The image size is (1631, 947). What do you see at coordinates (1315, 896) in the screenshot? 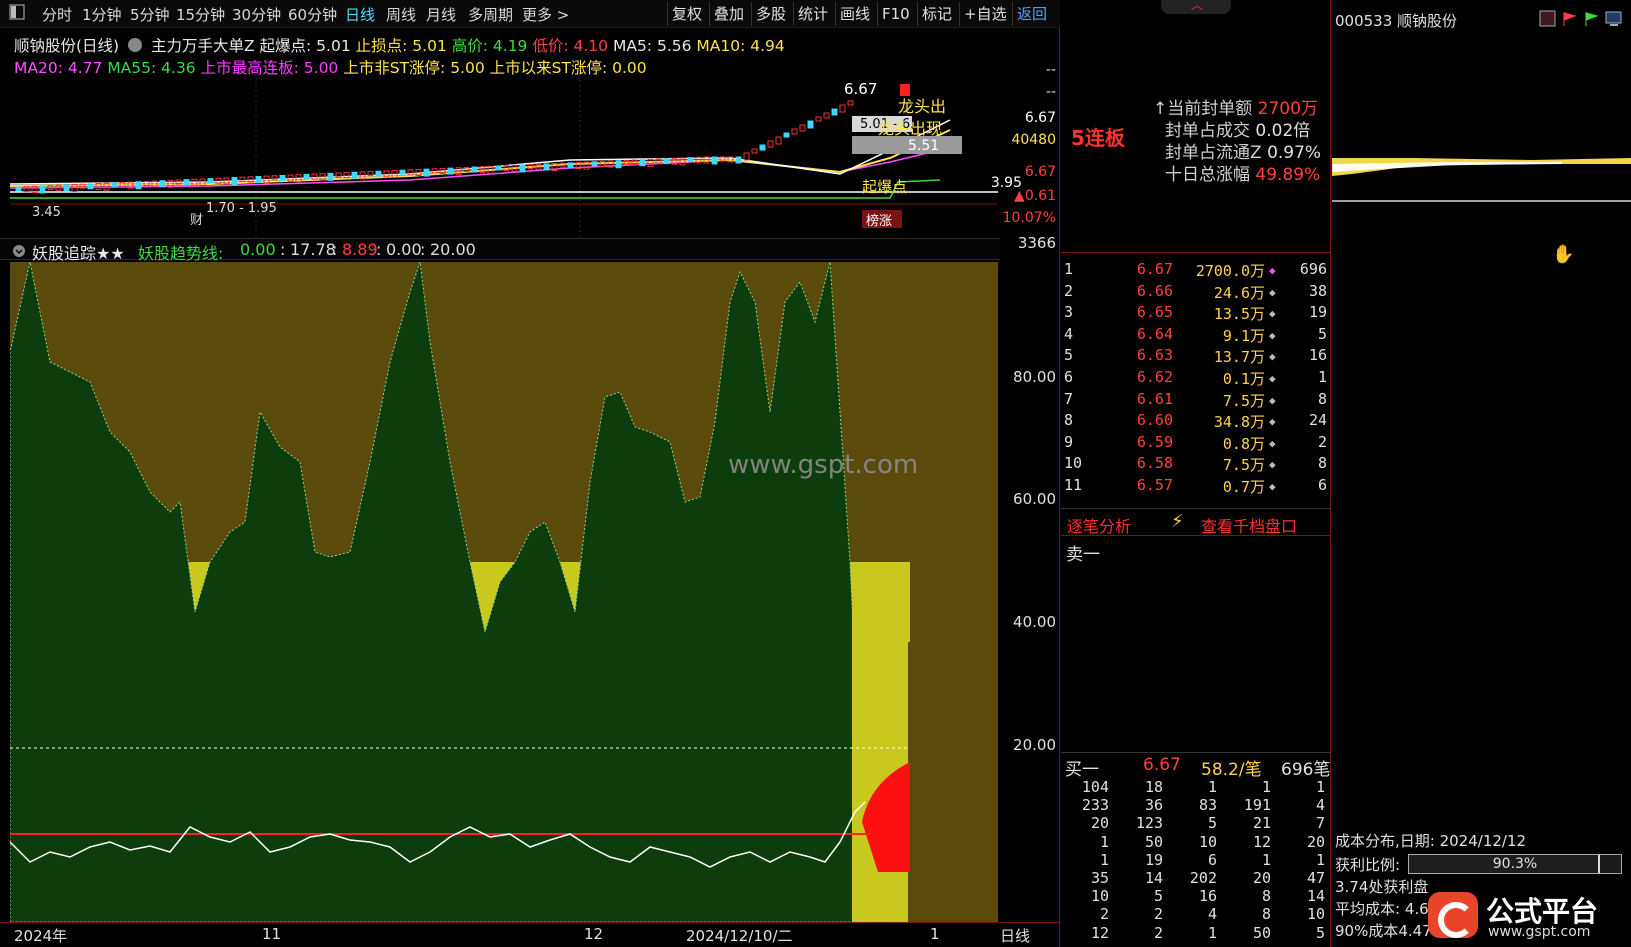
I see `tick-cell: 14` at bounding box center [1315, 896].